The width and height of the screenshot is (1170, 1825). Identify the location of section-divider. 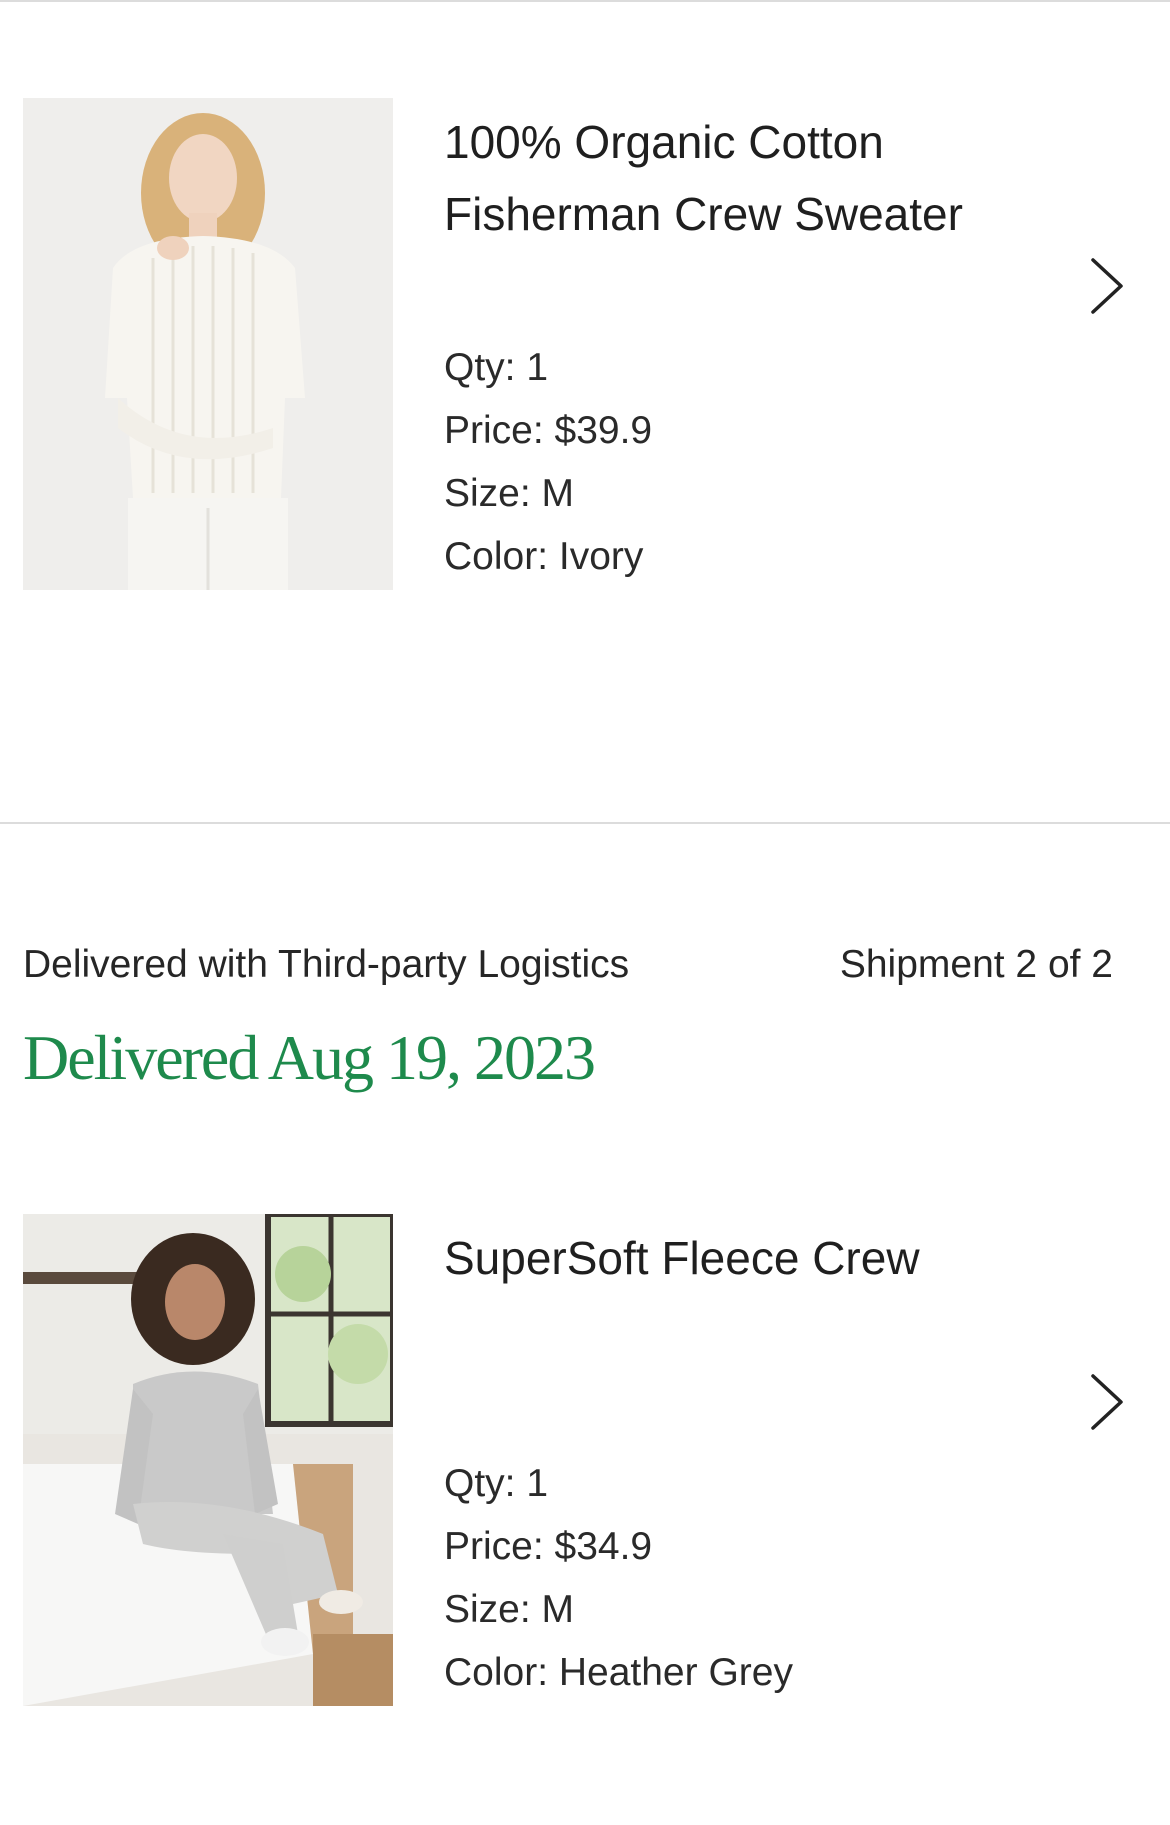
(585, 823).